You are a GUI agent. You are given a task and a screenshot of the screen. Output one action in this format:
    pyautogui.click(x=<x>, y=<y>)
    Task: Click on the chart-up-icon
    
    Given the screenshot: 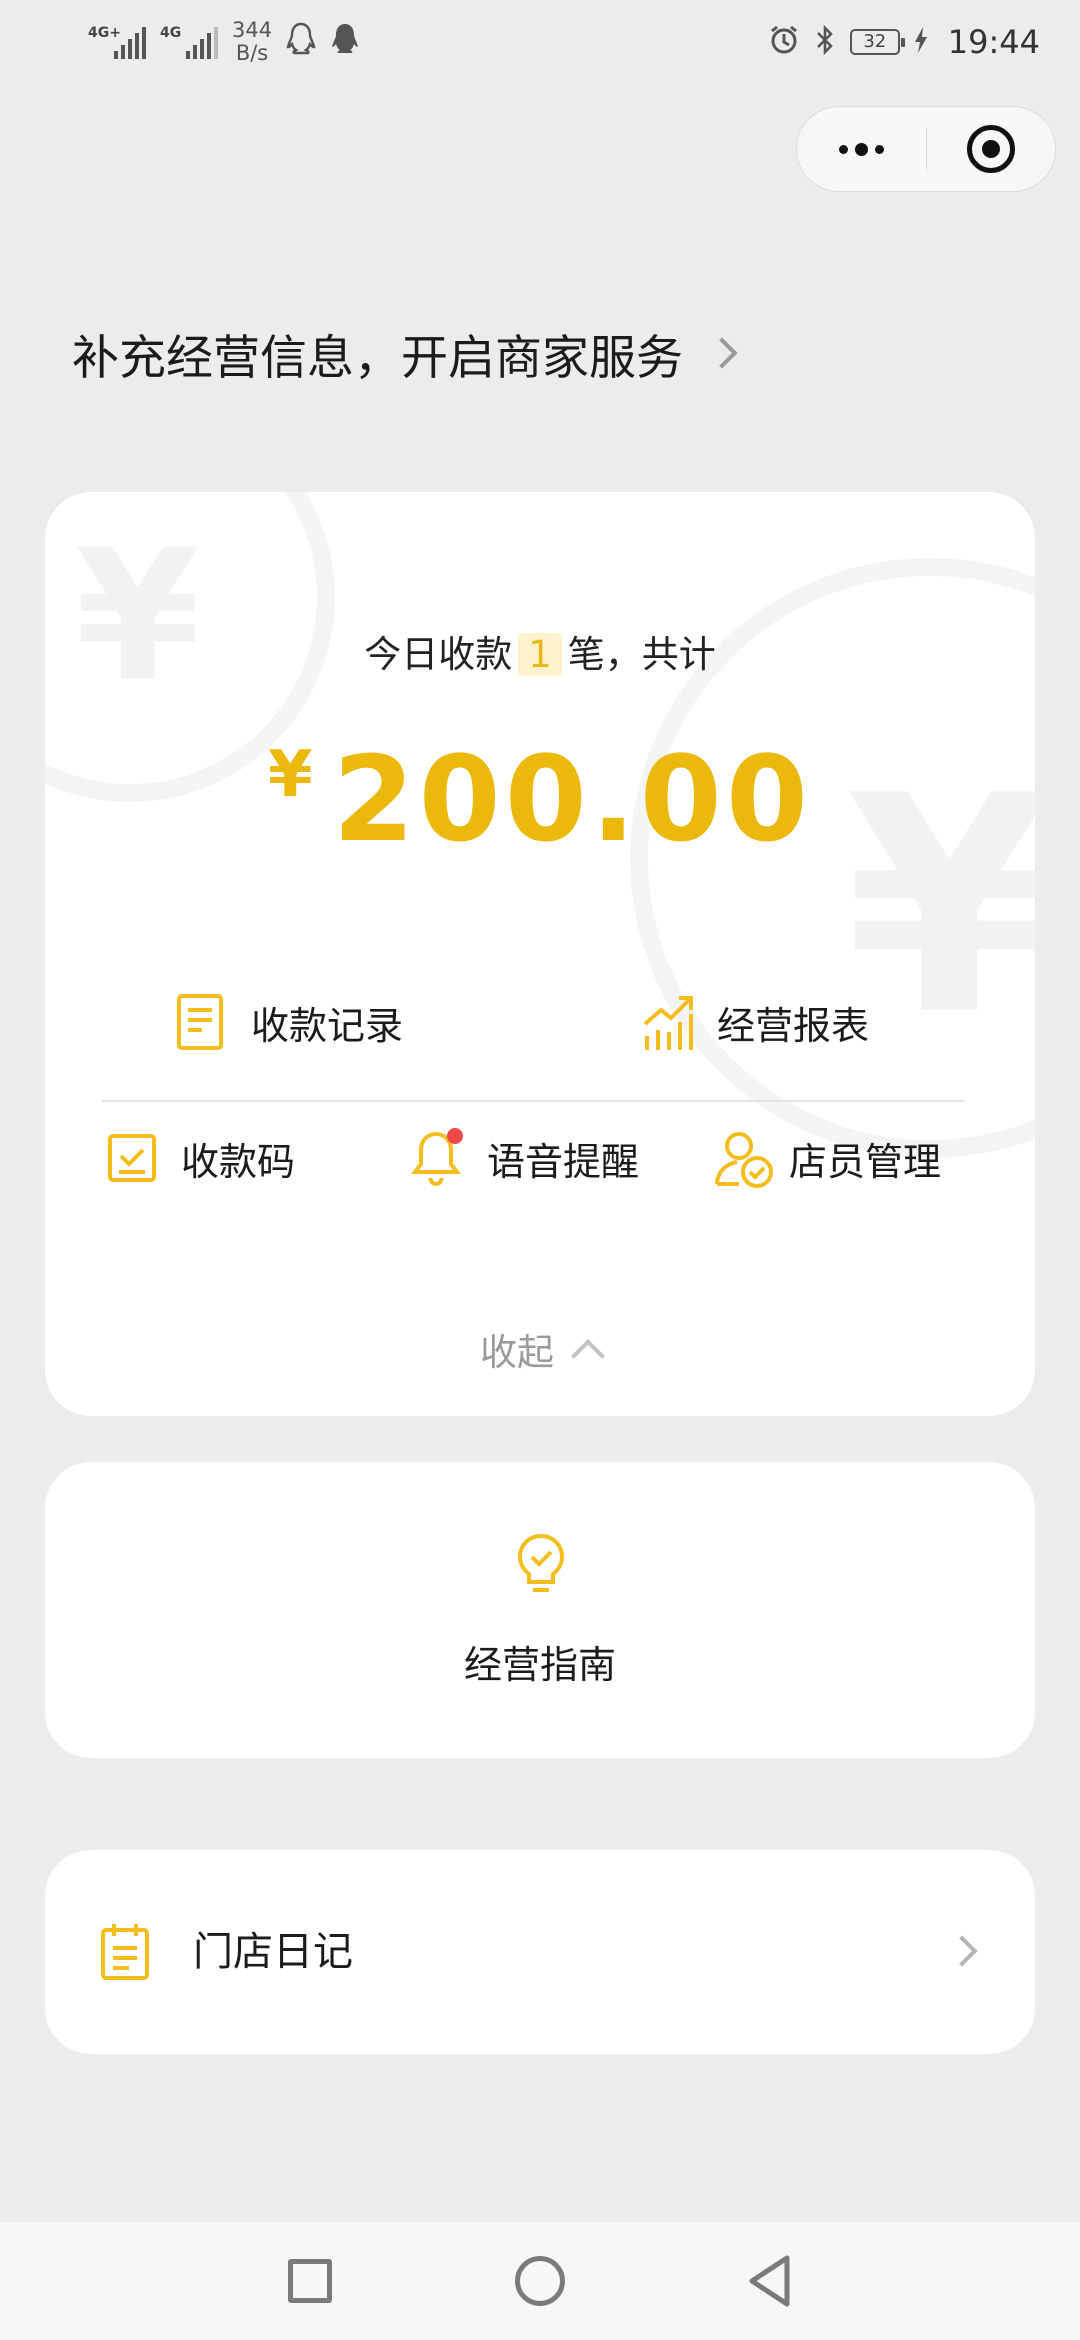 What is the action you would take?
    pyautogui.click(x=668, y=1022)
    